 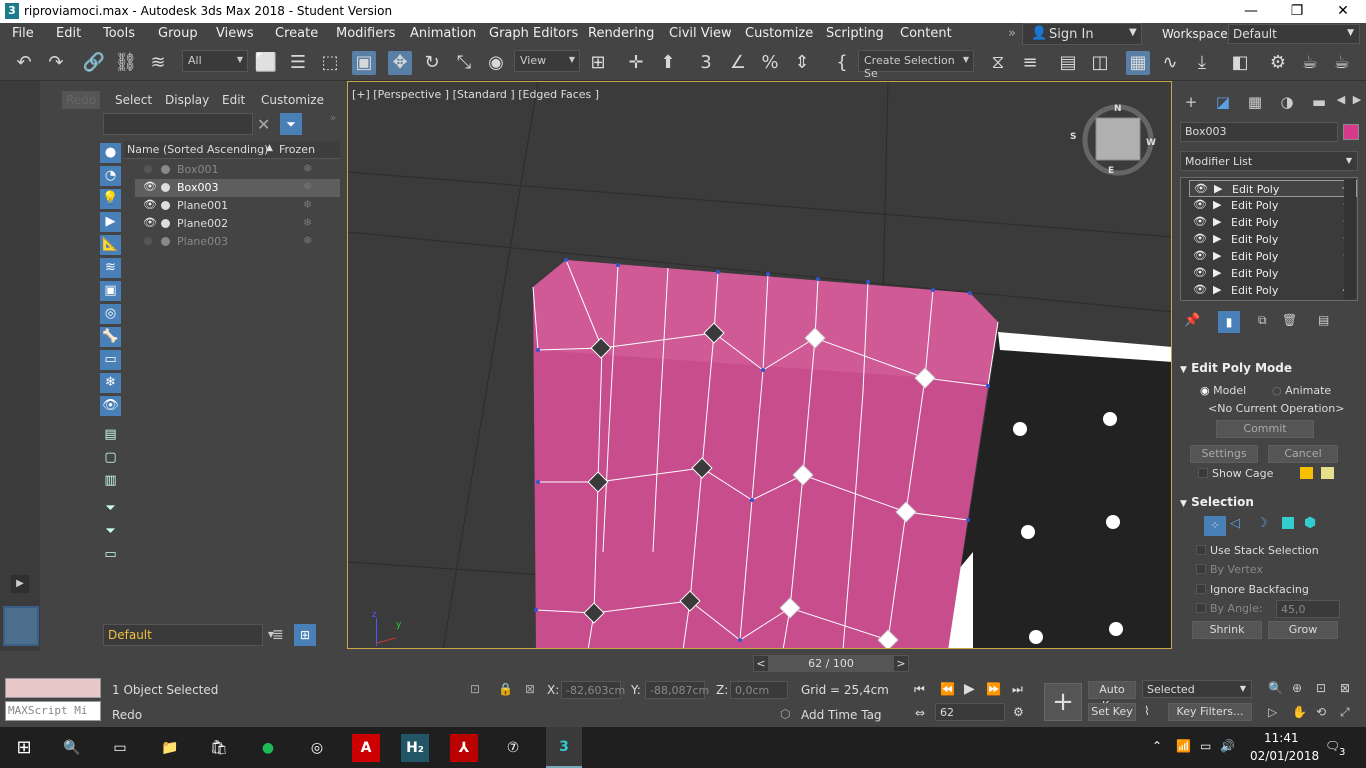 What do you see at coordinates (668, 63) in the screenshot?
I see `keyboard-shortcut-icon: ⬆` at bounding box center [668, 63].